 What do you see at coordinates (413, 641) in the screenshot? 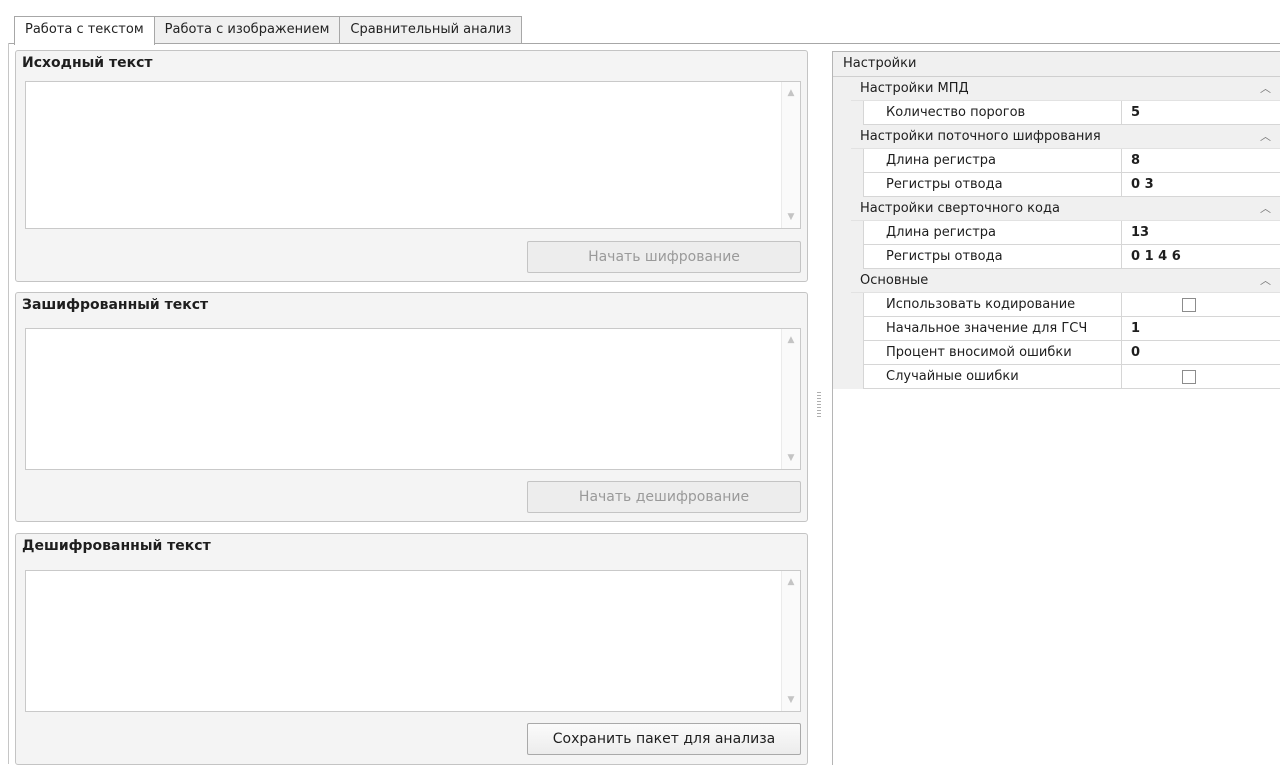
I see `decrypted-text-area: ▲ ▼` at bounding box center [413, 641].